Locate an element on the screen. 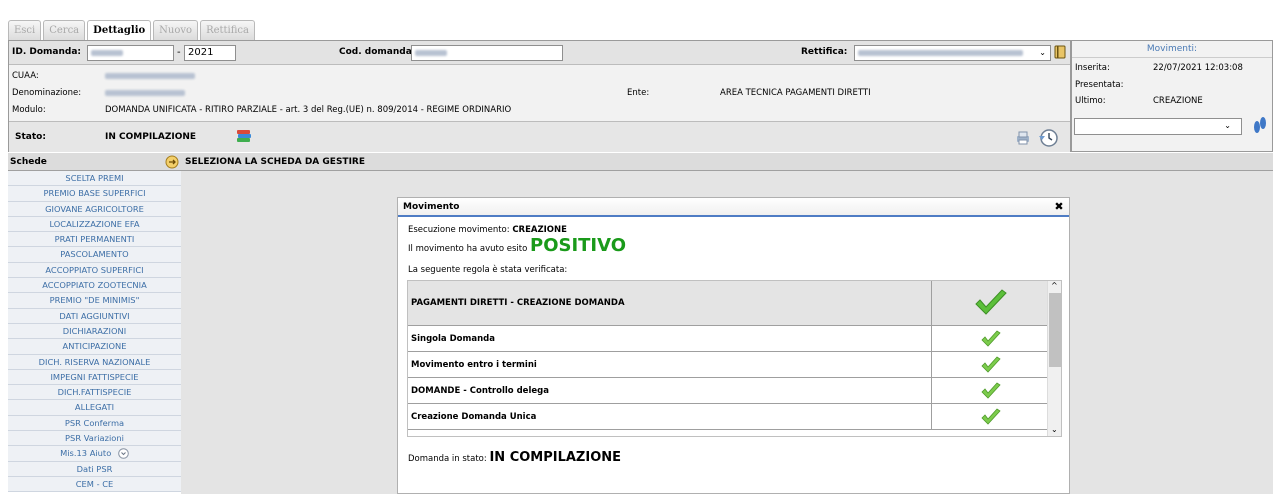 The width and height of the screenshot is (1281, 494). esito-label: Il movimento ha avuto esito is located at coordinates (469, 249).